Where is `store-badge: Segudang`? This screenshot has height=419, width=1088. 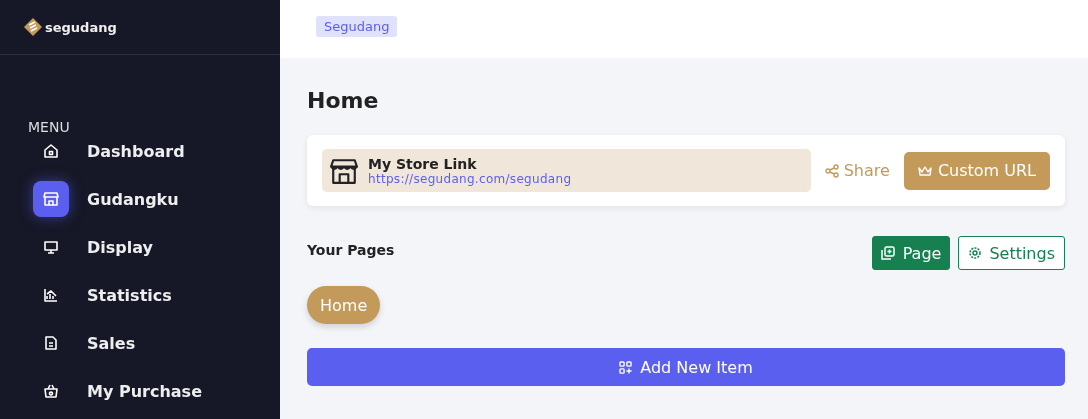
store-badge: Segudang is located at coordinates (357, 26).